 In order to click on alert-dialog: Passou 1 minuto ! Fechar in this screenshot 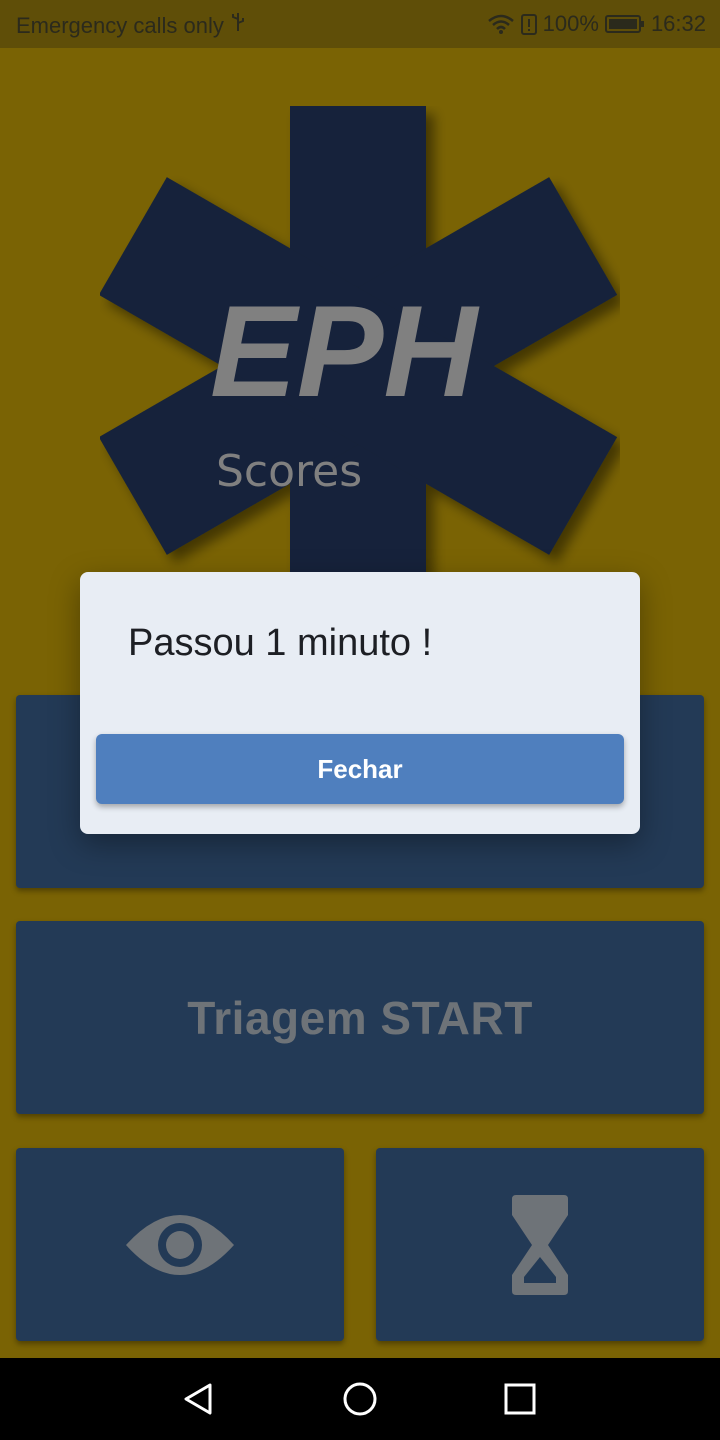, I will do `click(360, 703)`.